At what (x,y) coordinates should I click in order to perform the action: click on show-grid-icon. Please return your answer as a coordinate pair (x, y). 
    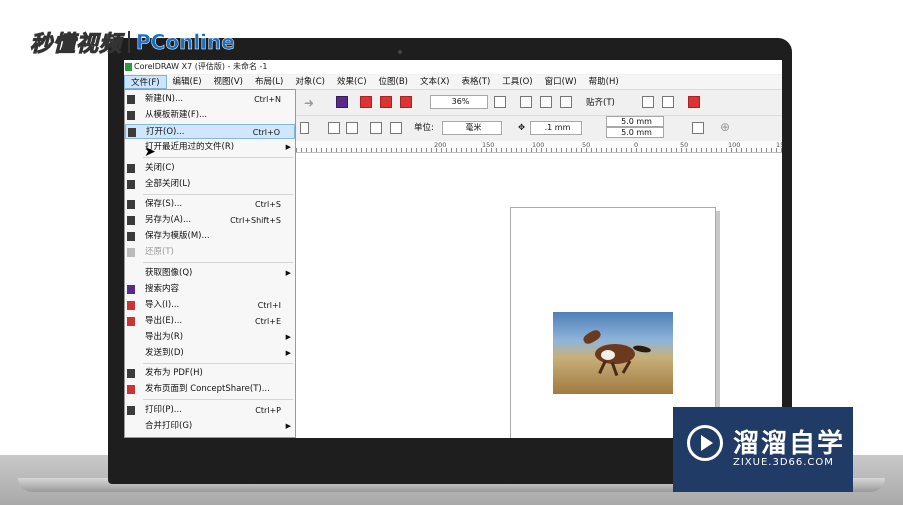
    Looking at the image, I should click on (566, 102).